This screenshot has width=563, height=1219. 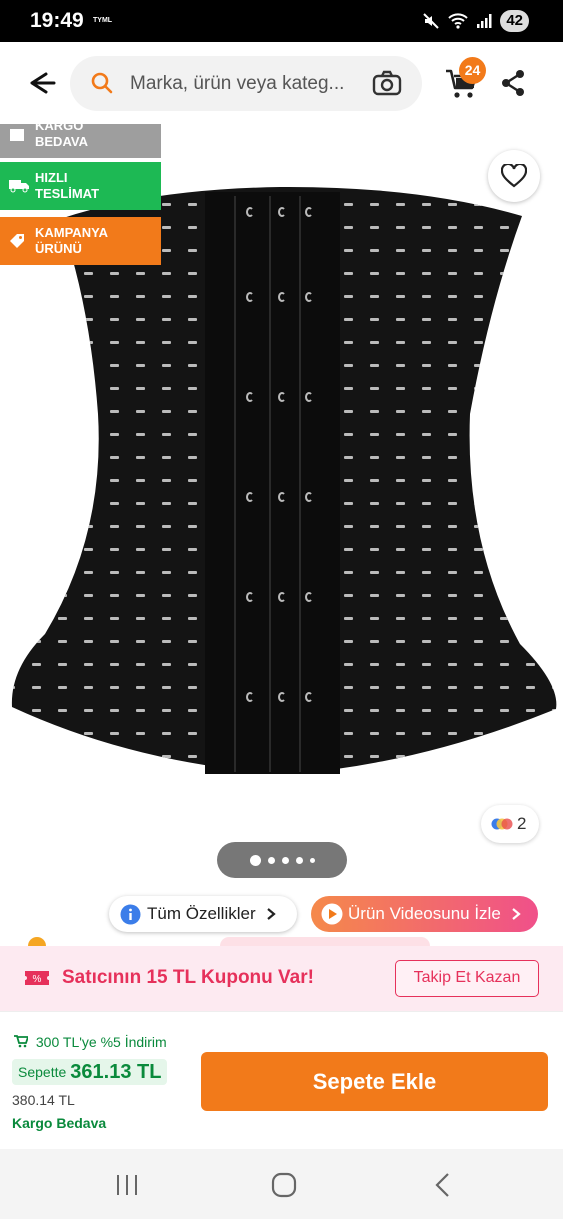 What do you see at coordinates (17, 241) in the screenshot?
I see `tag-icon` at bounding box center [17, 241].